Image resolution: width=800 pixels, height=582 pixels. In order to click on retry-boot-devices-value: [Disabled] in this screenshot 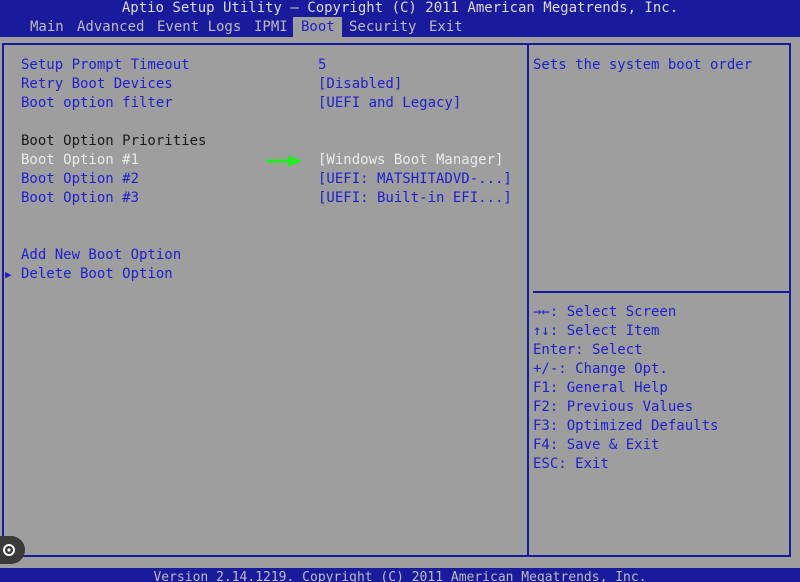, I will do `click(360, 84)`.